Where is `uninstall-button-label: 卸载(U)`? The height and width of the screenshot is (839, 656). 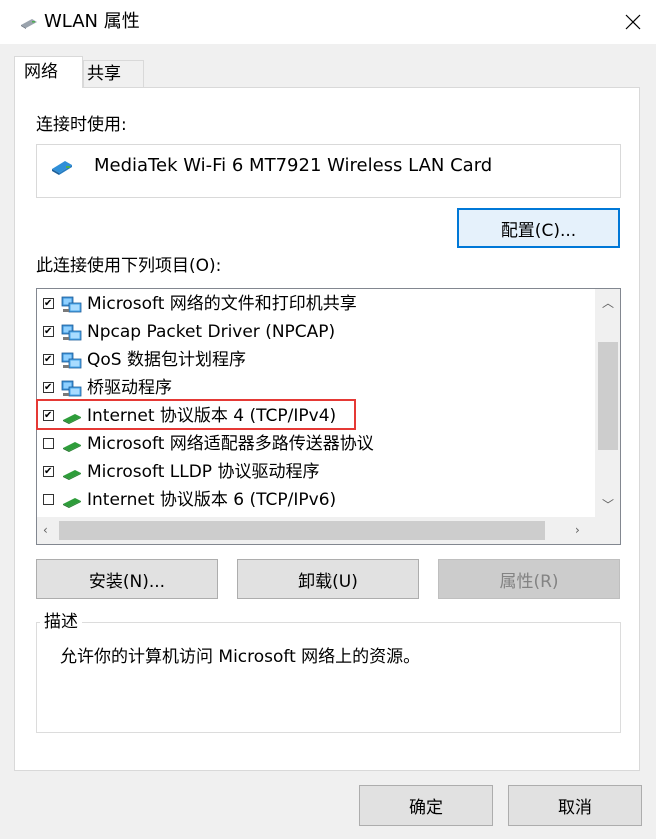 uninstall-button-label: 卸载(U) is located at coordinates (328, 581).